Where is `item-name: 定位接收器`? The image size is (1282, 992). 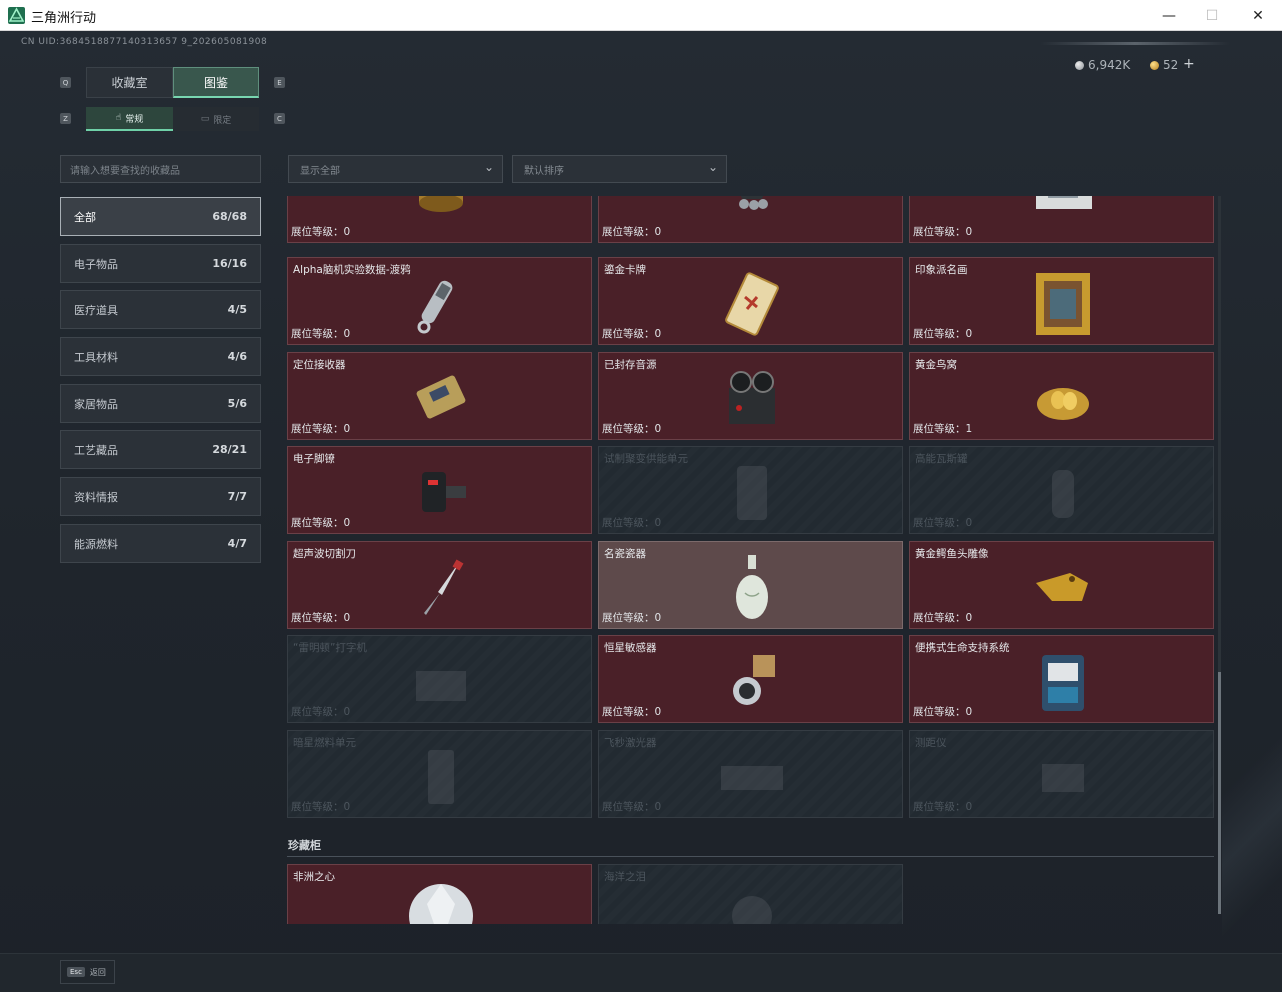
item-name: 定位接收器 is located at coordinates (319, 365).